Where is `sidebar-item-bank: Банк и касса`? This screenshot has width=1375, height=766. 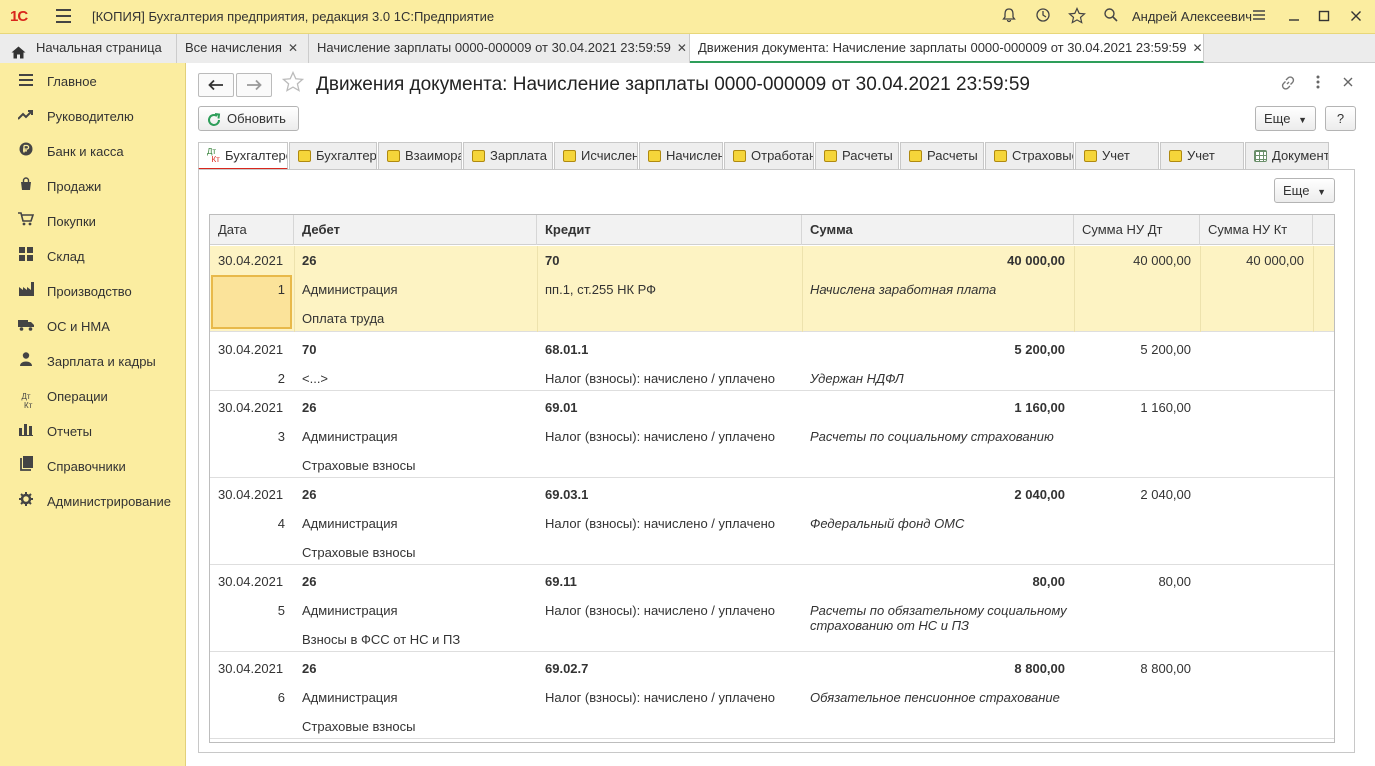
sidebar-item-bank: Банк и касса is located at coordinates (93, 152).